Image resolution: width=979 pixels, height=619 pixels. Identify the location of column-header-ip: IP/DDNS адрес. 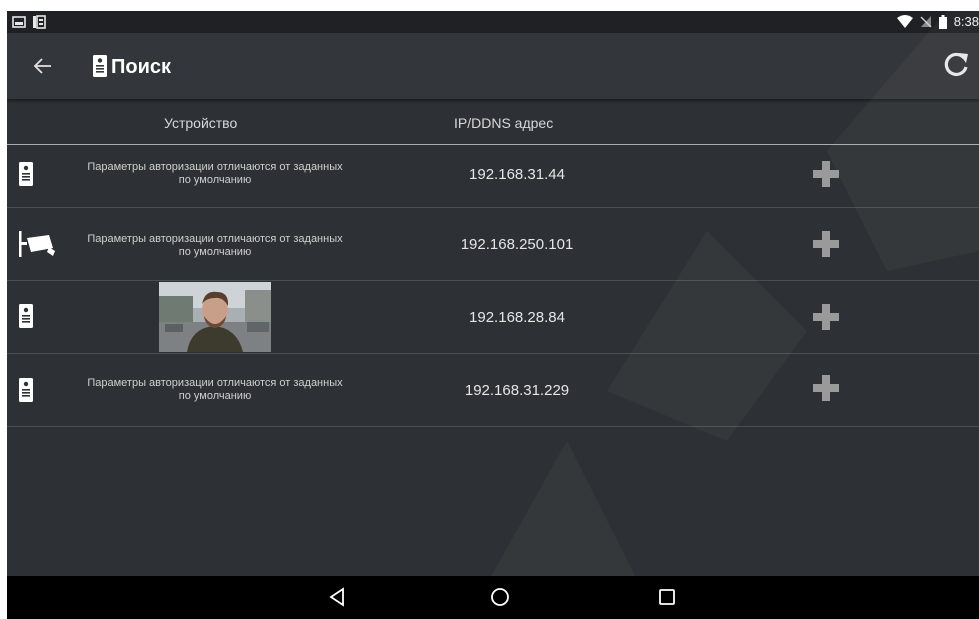
(504, 123).